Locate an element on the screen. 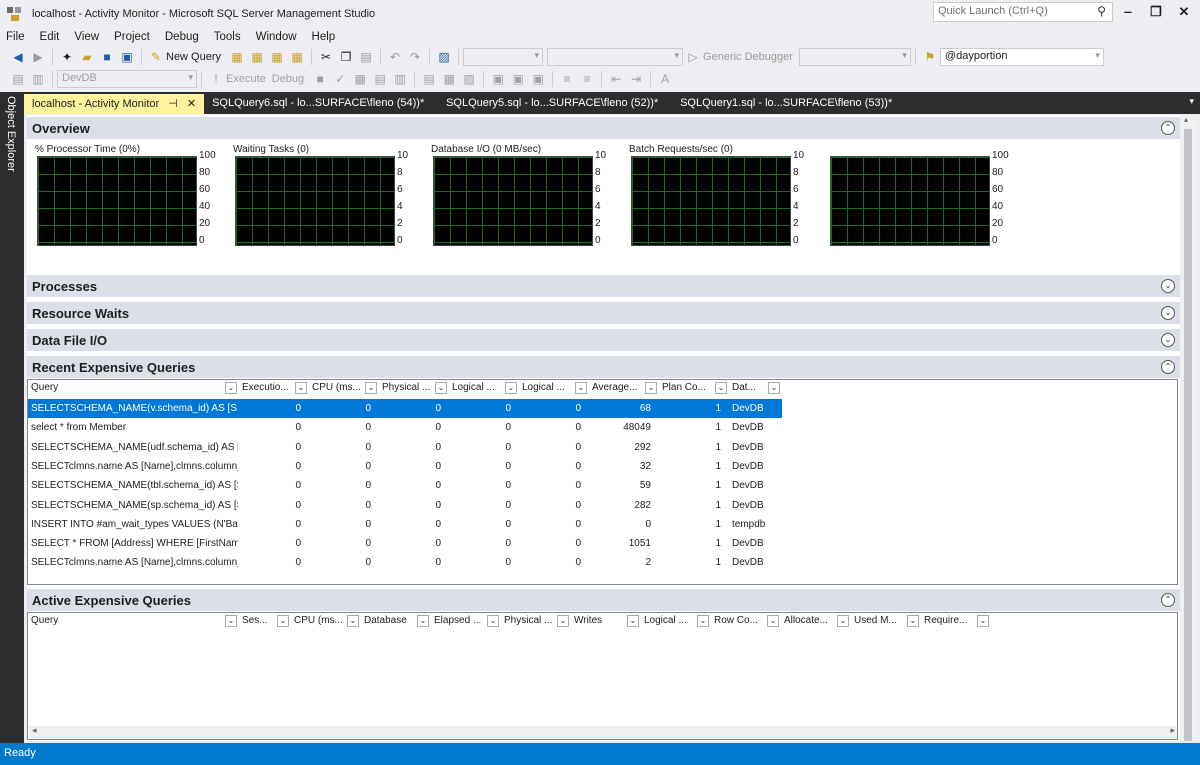  copy-icon: ❐ is located at coordinates (346, 57).